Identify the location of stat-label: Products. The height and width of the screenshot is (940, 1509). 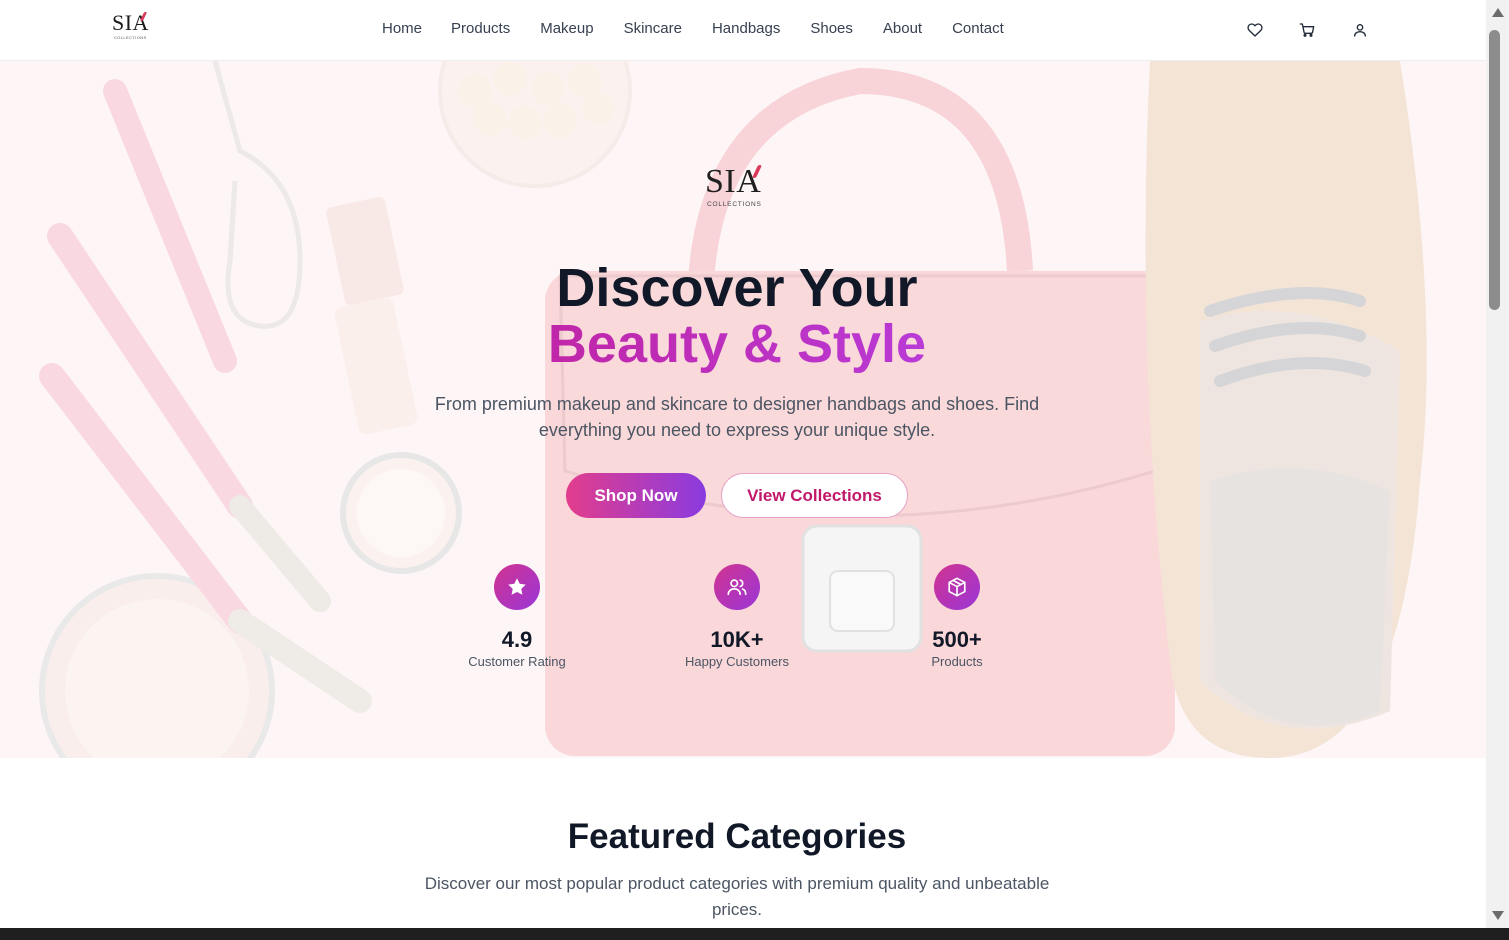
(957, 661).